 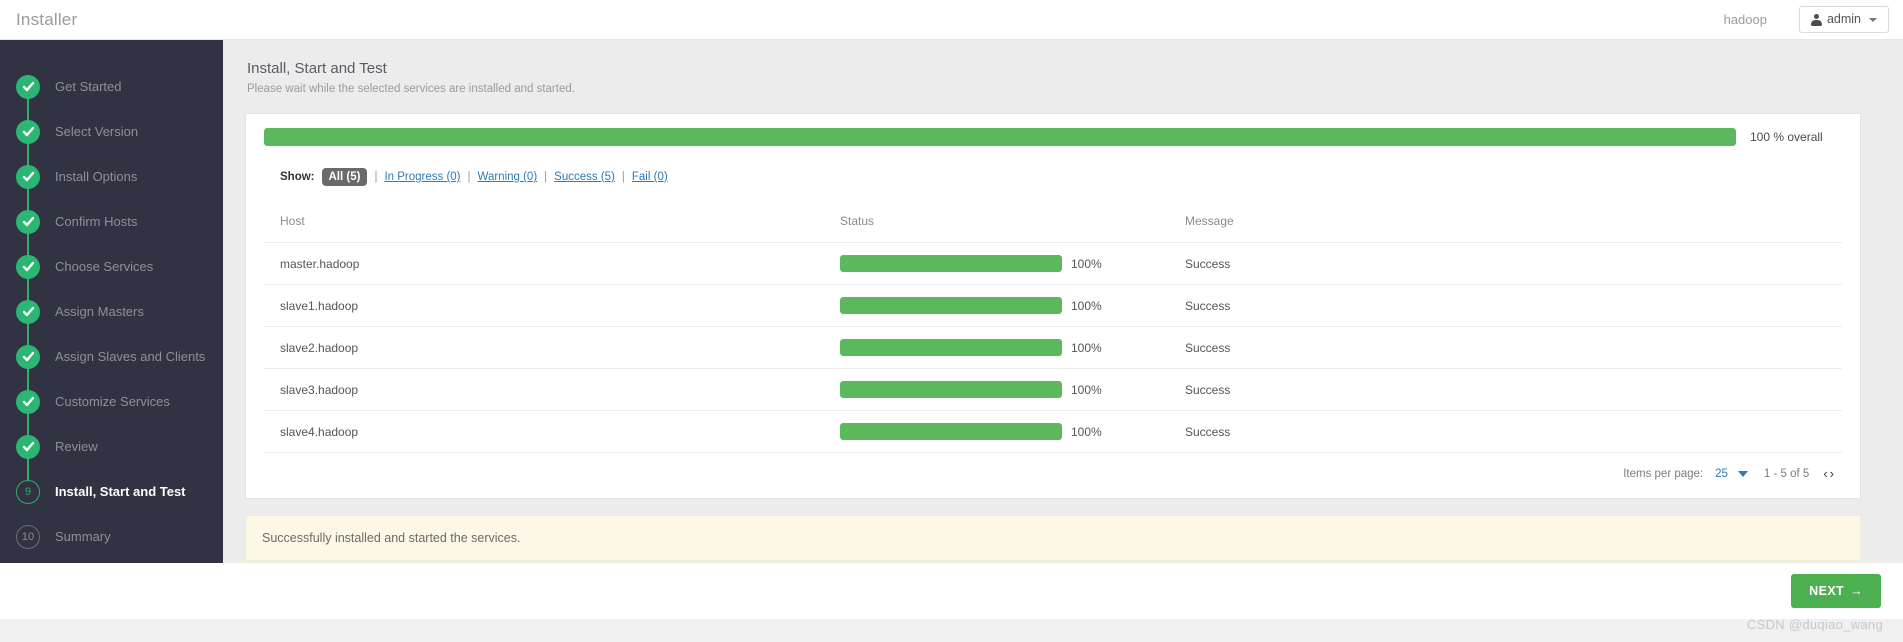 I want to click on filter-in-progress-0: In Progress (0), so click(x=422, y=177).